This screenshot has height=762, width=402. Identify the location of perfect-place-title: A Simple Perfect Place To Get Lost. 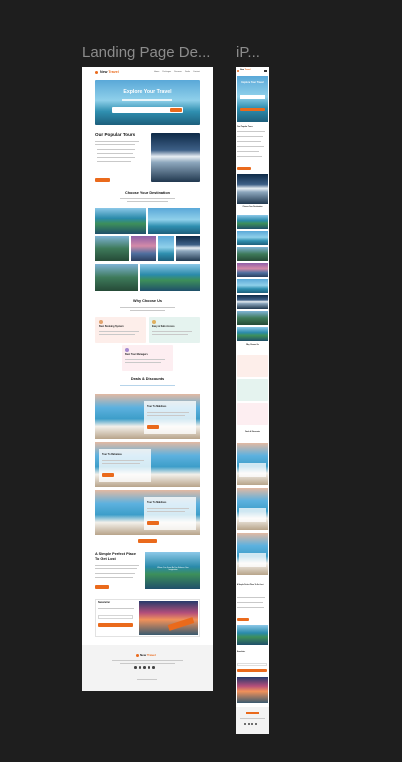
(116, 556).